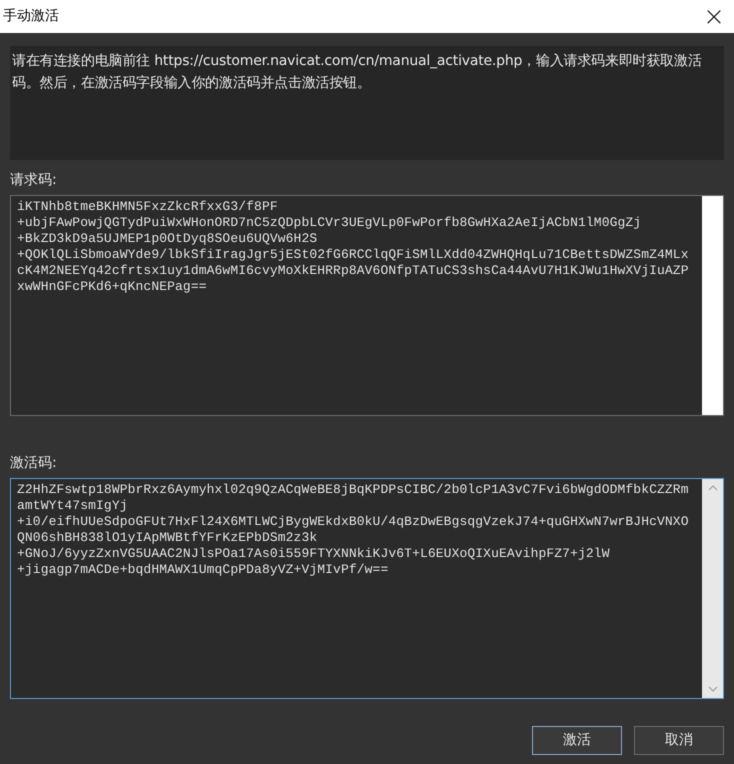 The height and width of the screenshot is (764, 734). Describe the element at coordinates (33, 463) in the screenshot. I see `activation-code-label: 激活码:` at that location.